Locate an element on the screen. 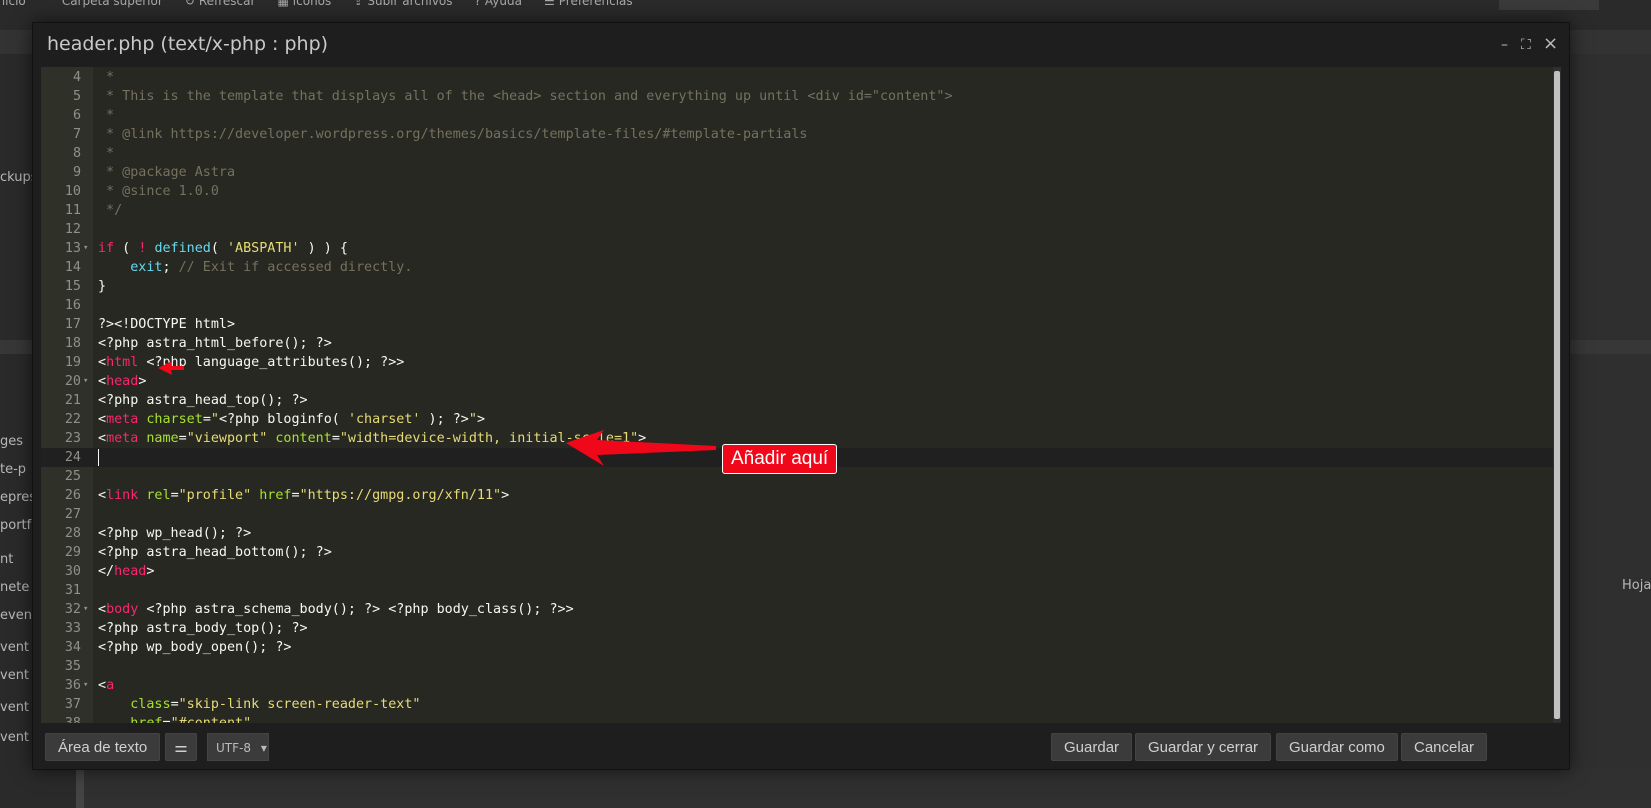  code-token: <?php wp_head(); ?> is located at coordinates (175, 533).